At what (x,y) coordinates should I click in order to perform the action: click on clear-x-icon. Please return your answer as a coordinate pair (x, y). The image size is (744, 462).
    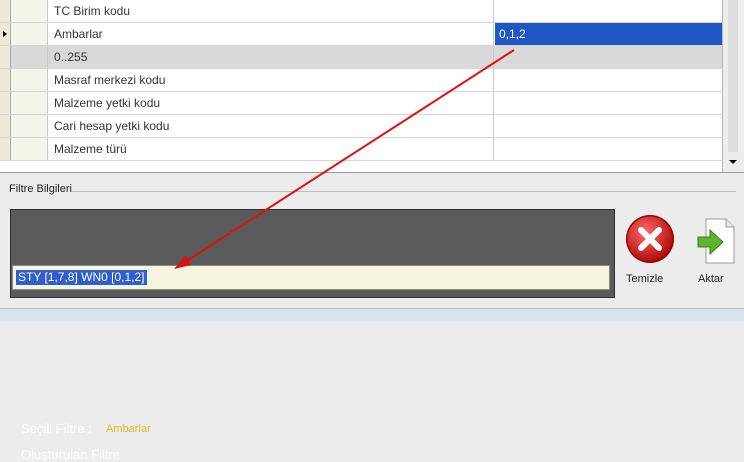
    Looking at the image, I should click on (650, 239).